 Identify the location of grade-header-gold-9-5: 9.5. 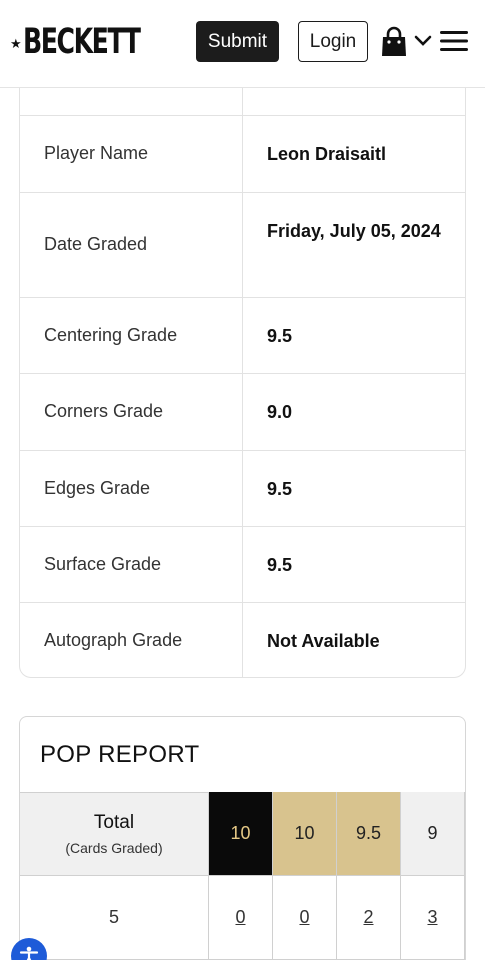
(369, 834).